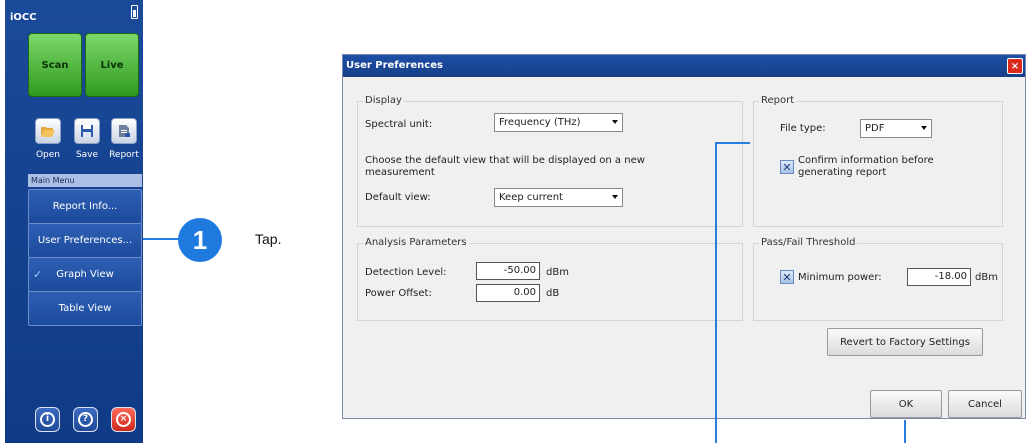 The image size is (1028, 443). Describe the element at coordinates (268, 239) in the screenshot. I see `callout-instruction: Tap.` at that location.